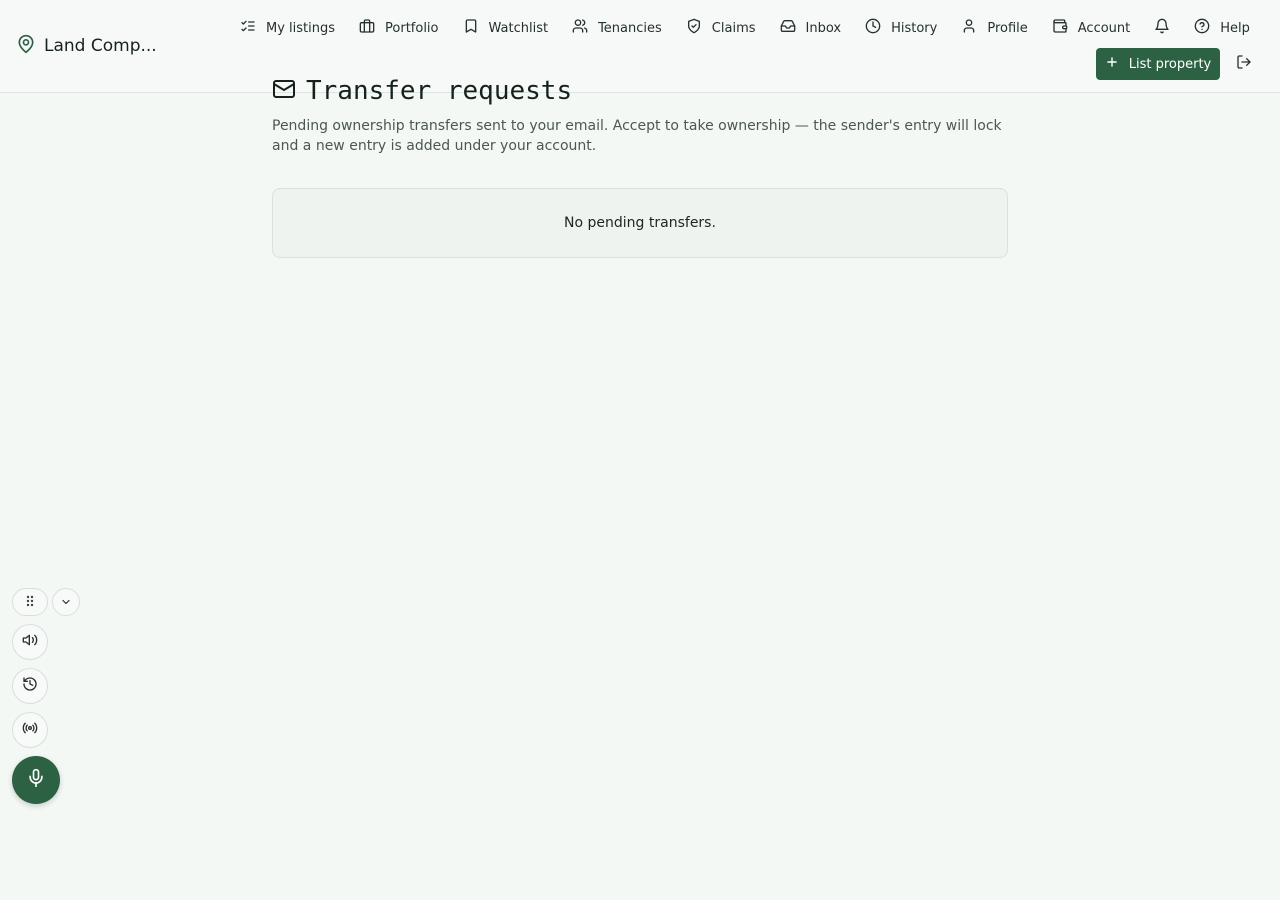 This screenshot has width=1280, height=900. What do you see at coordinates (518, 28) in the screenshot?
I see `nav-label: Watchlist` at bounding box center [518, 28].